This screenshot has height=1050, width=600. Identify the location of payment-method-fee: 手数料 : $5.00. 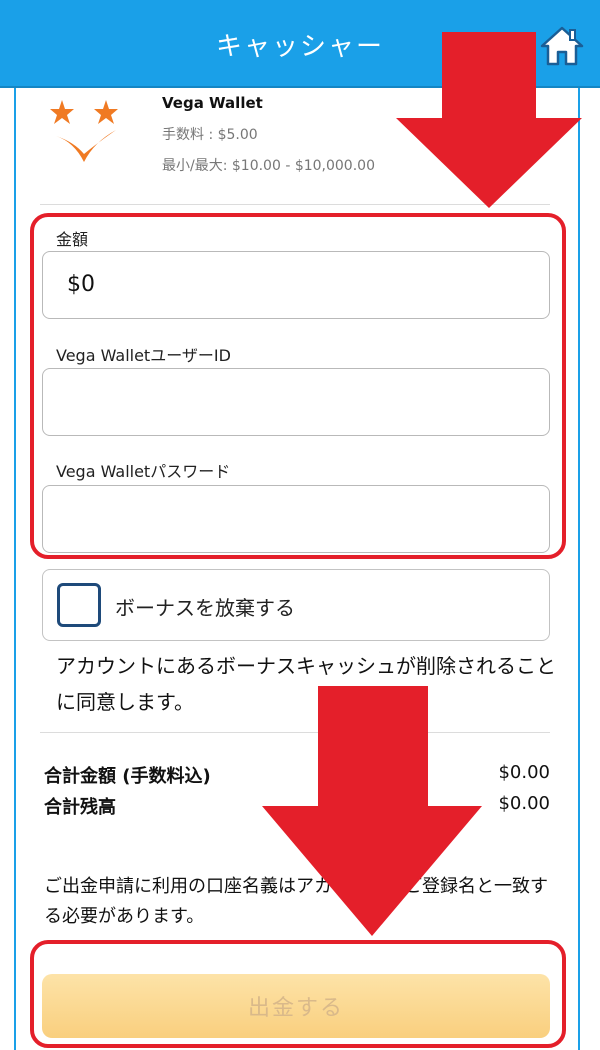
(210, 135).